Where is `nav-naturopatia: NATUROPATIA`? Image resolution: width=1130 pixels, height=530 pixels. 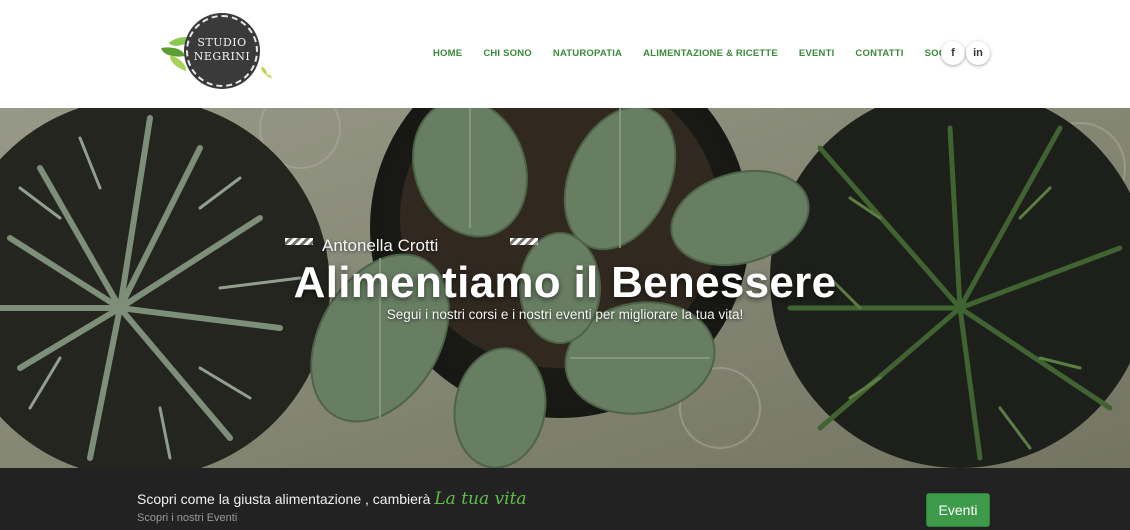
nav-naturopatia: NATUROPATIA is located at coordinates (587, 55).